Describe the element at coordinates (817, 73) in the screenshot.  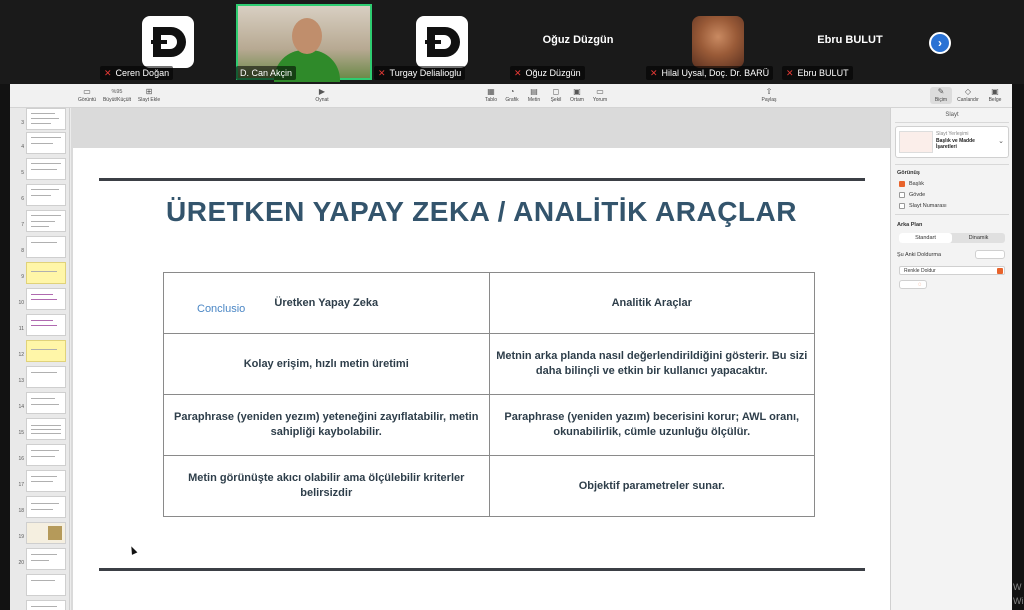
I see `participant-namebar: ✕ Ebru BULUT` at that location.